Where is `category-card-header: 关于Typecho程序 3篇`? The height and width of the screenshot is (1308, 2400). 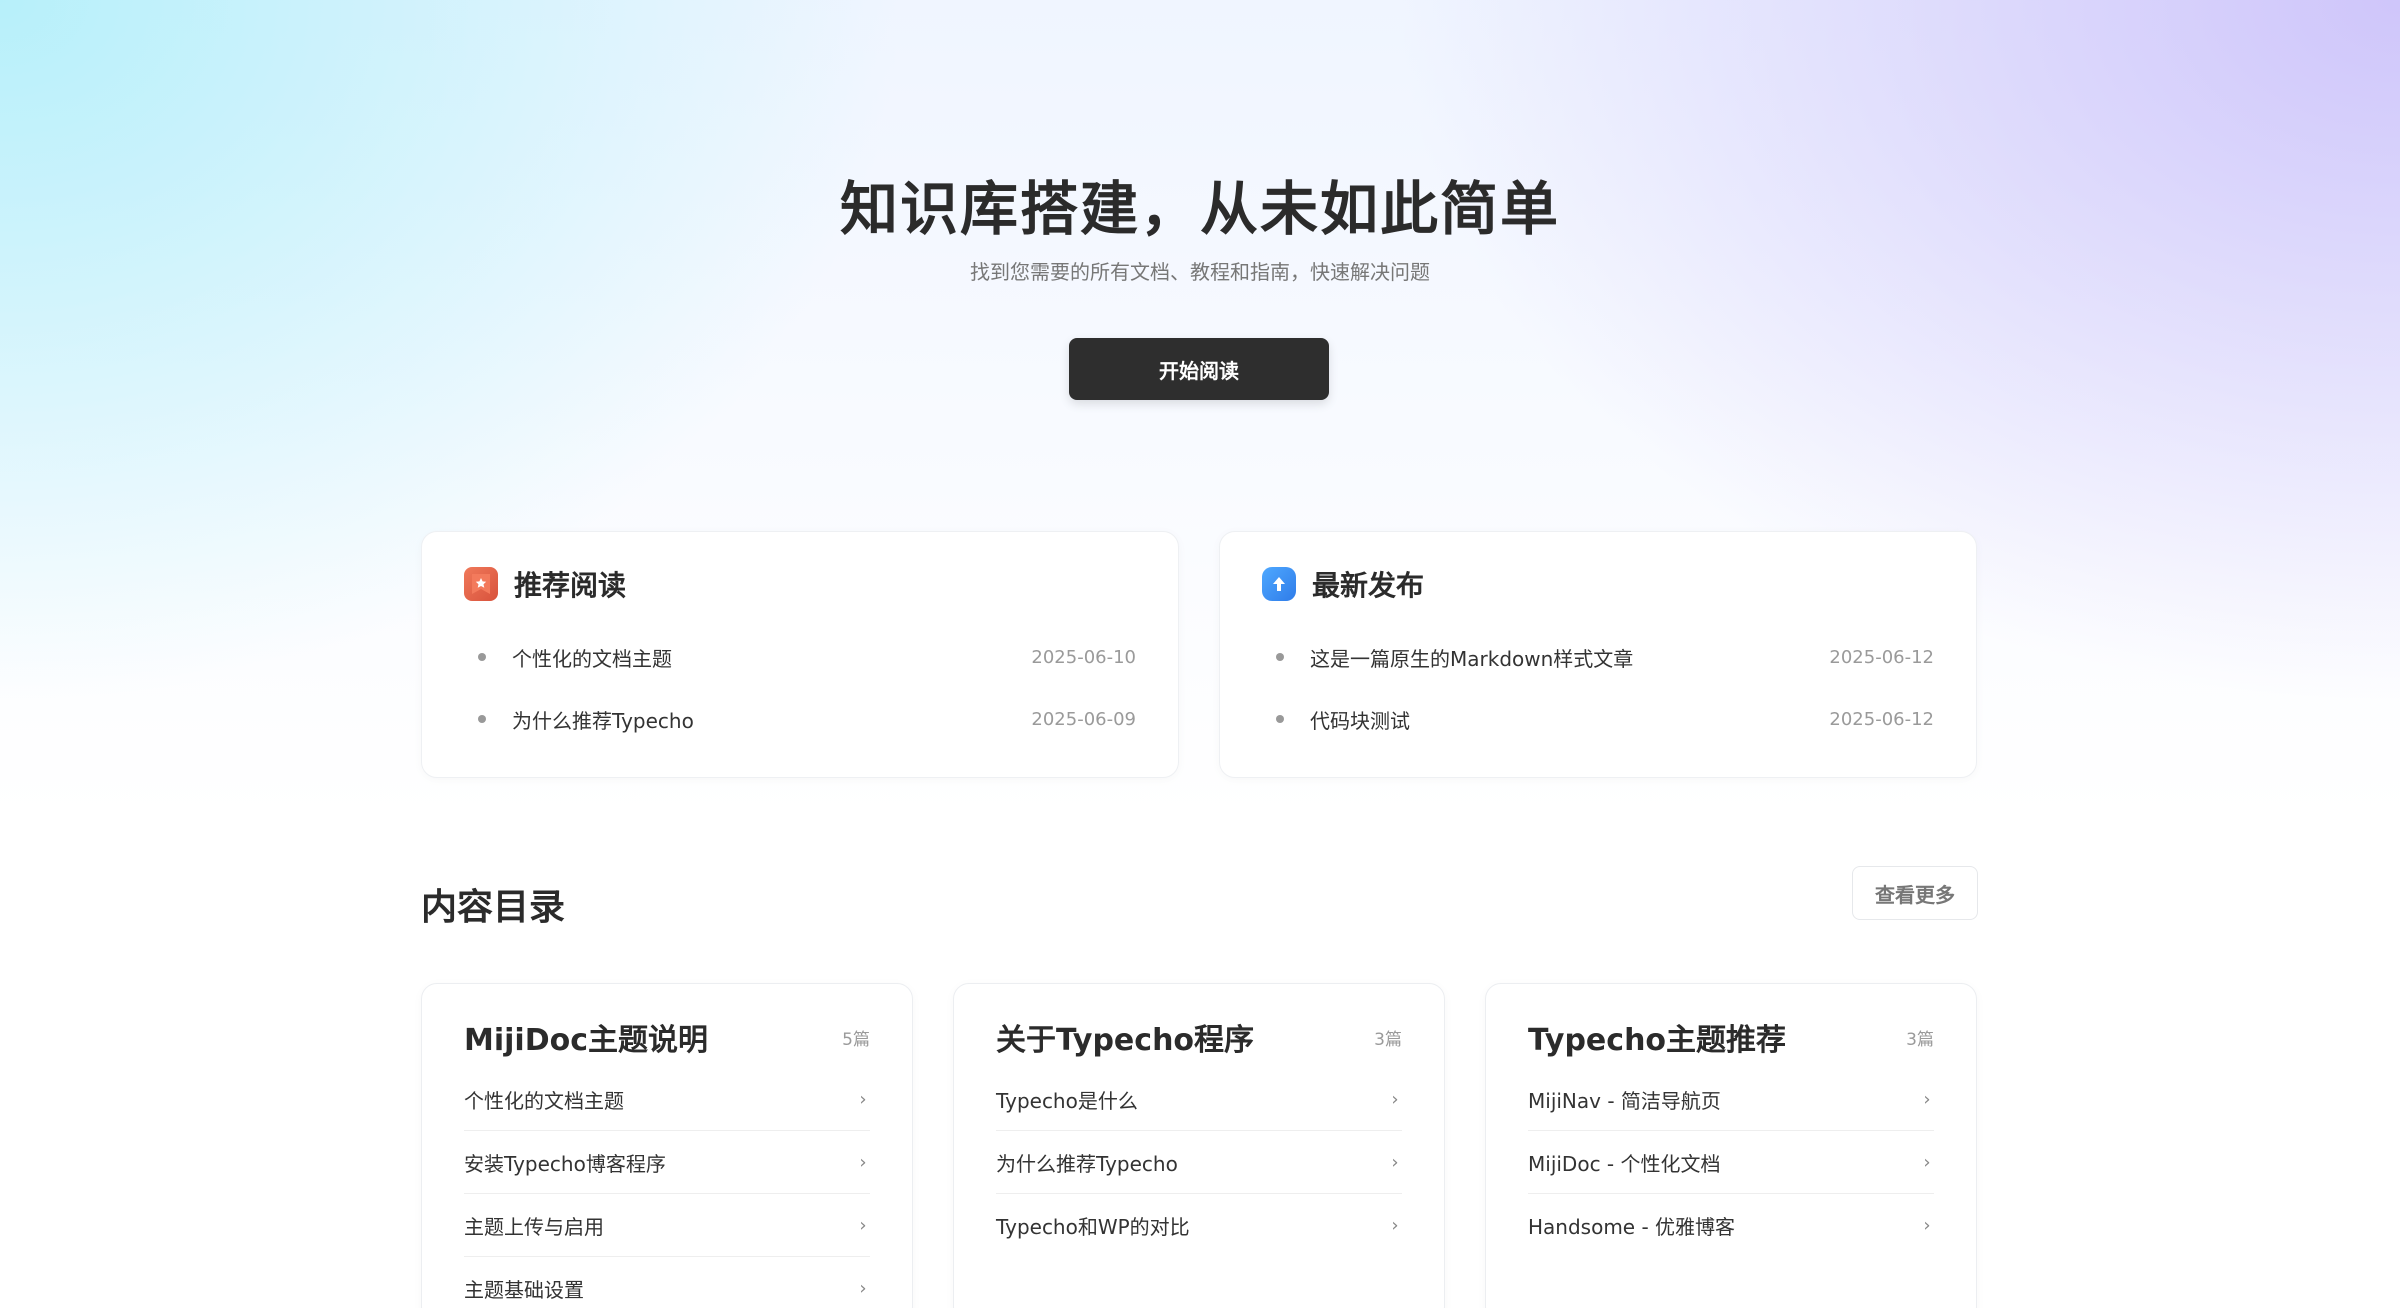
category-card-header: 关于Typecho程序 3篇 is located at coordinates (1199, 1037).